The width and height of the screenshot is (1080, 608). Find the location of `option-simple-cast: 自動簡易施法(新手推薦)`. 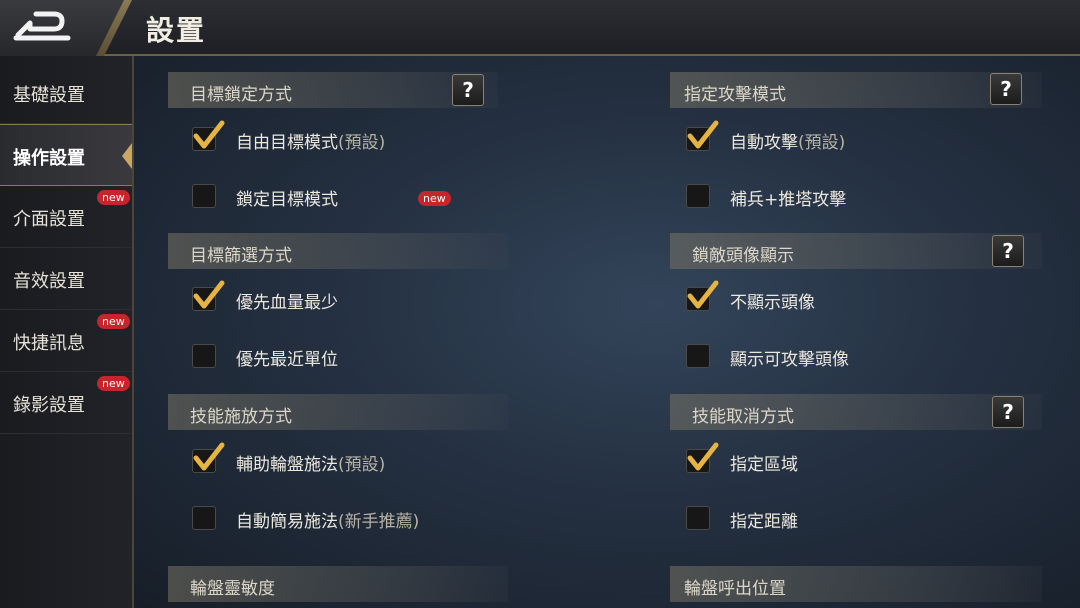

option-simple-cast: 自動簡易施法(新手推薦) is located at coordinates (342, 519).